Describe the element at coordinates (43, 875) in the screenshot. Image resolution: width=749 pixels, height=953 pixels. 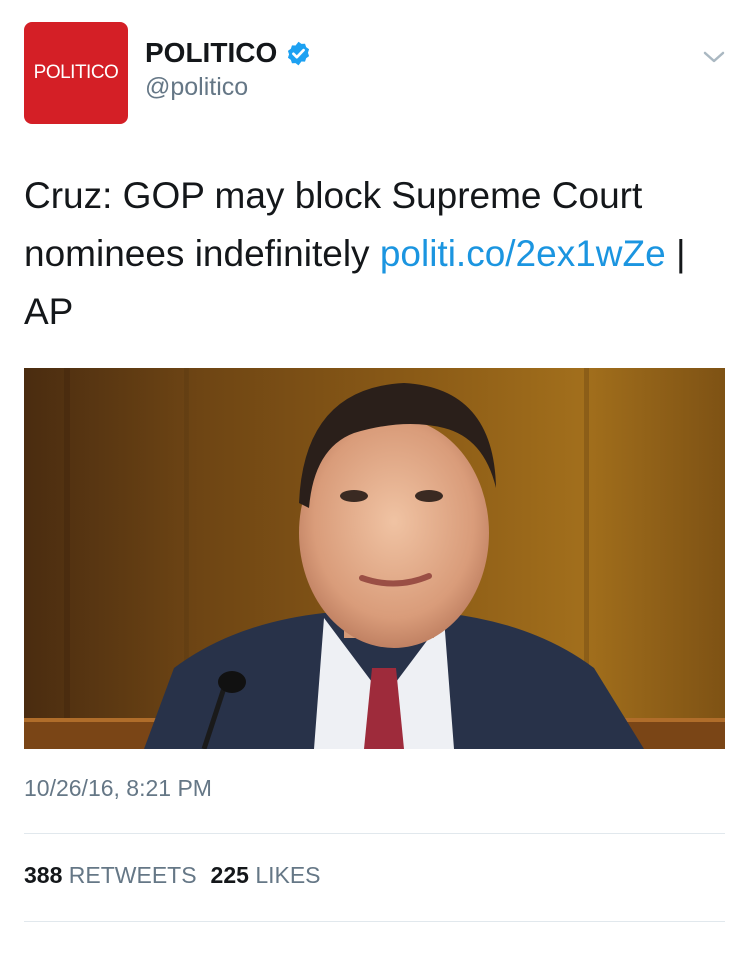
I see `retweets-count: 388` at that location.